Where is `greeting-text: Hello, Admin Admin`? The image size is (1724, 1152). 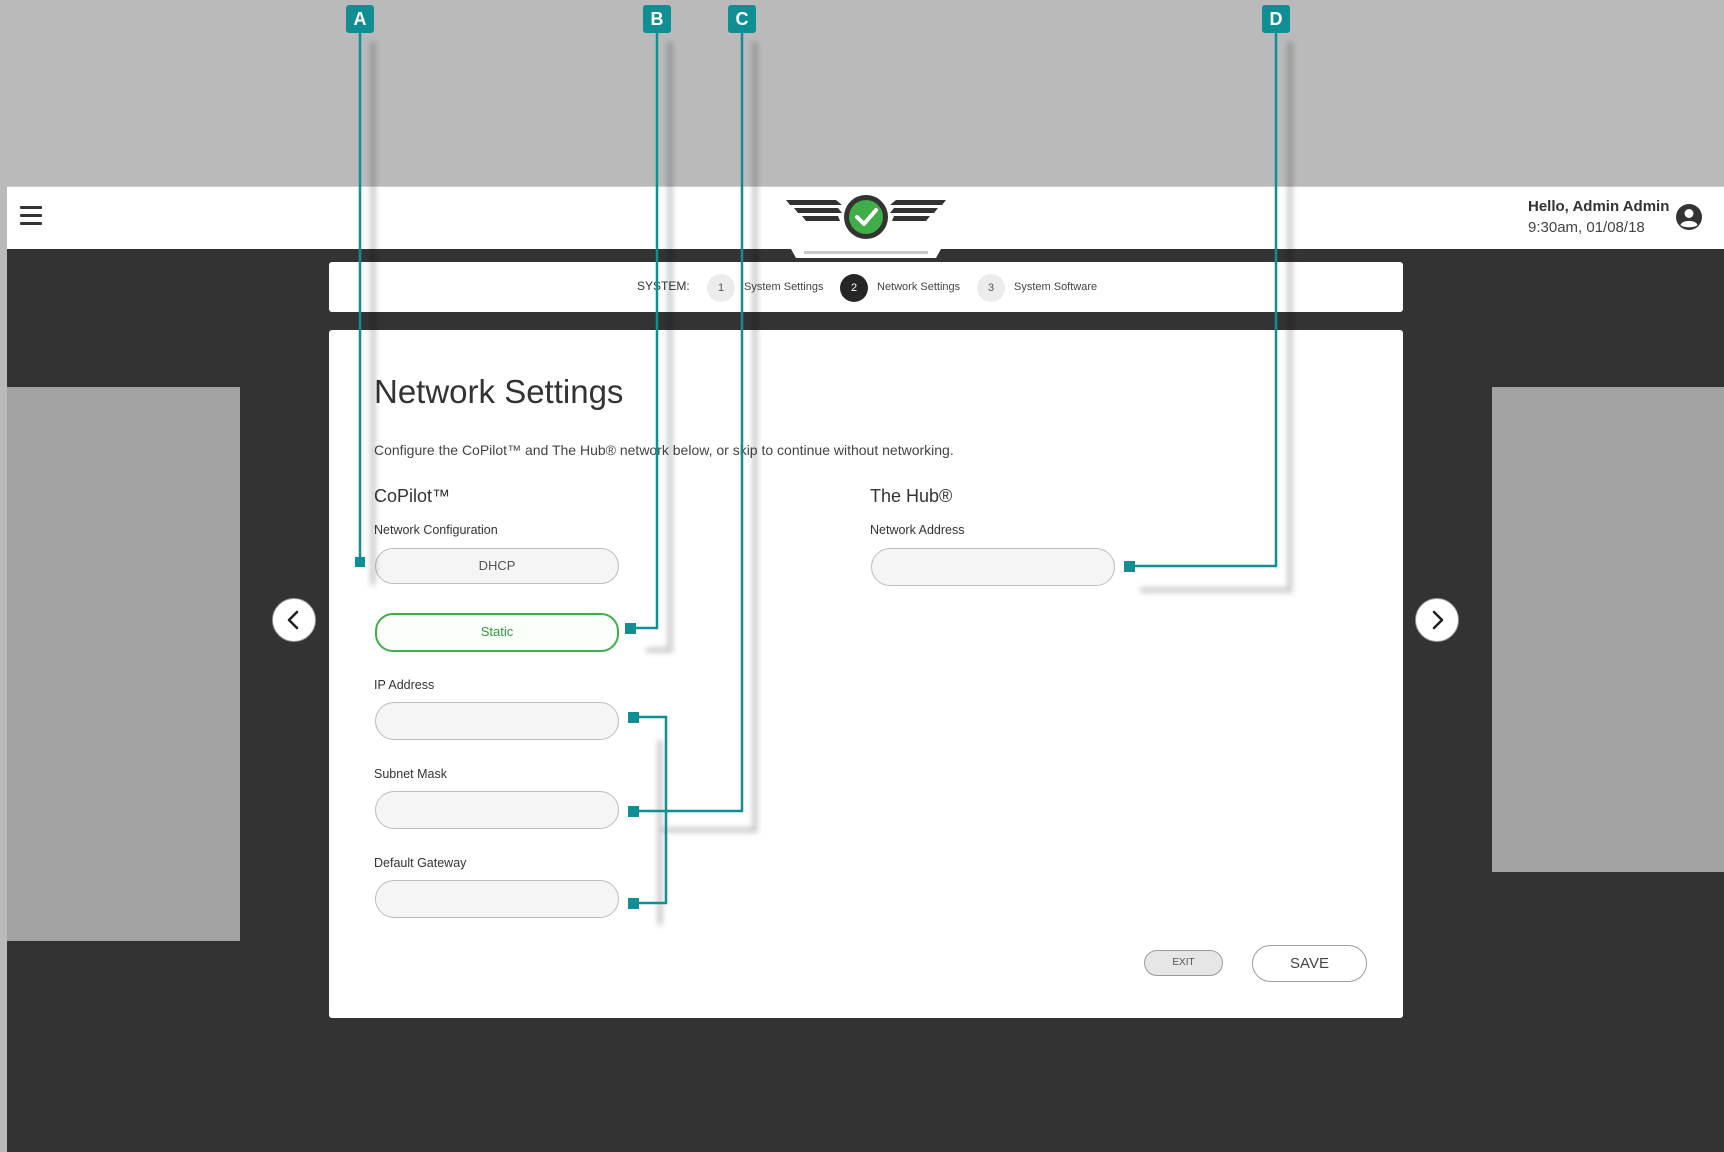 greeting-text: Hello, Admin Admin is located at coordinates (1599, 206).